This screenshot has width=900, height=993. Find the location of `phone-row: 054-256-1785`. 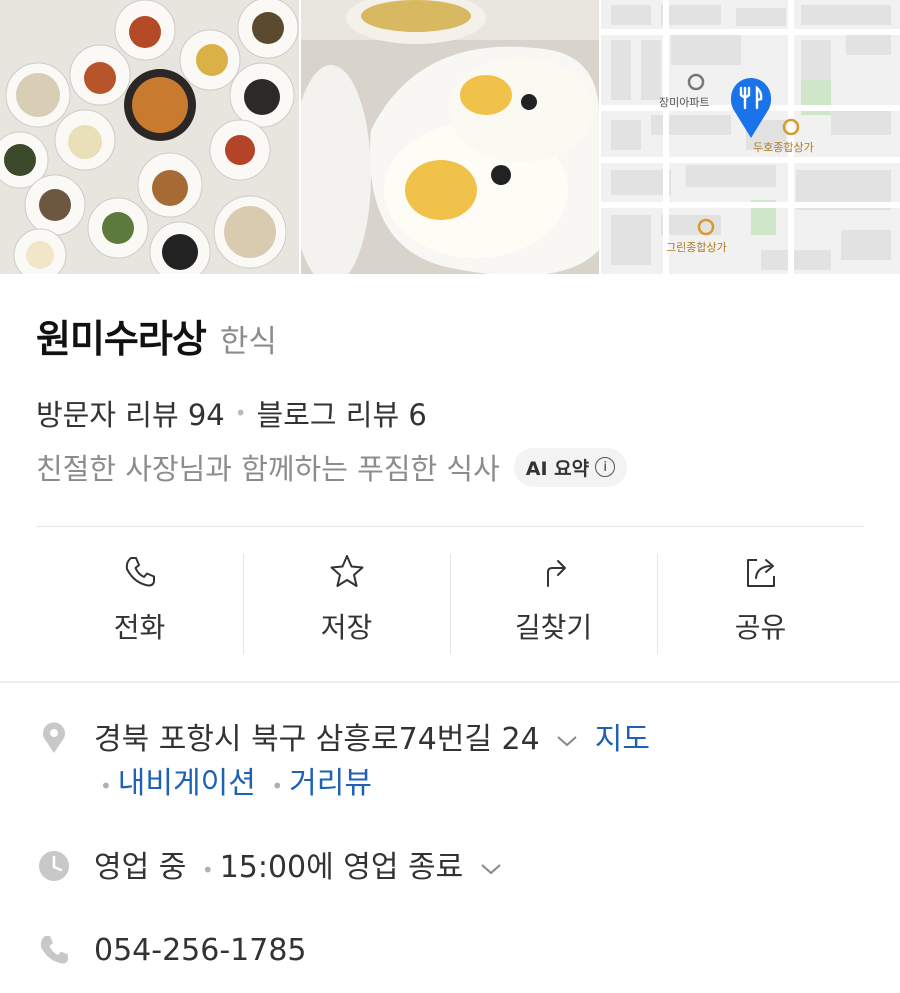

phone-row: 054-256-1785 is located at coordinates (171, 951).